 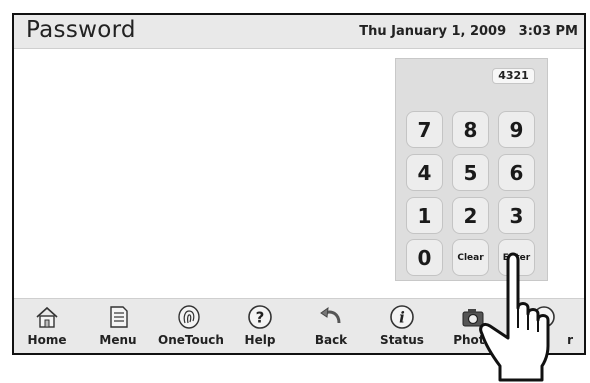 I want to click on key-4: 4, so click(x=424, y=172).